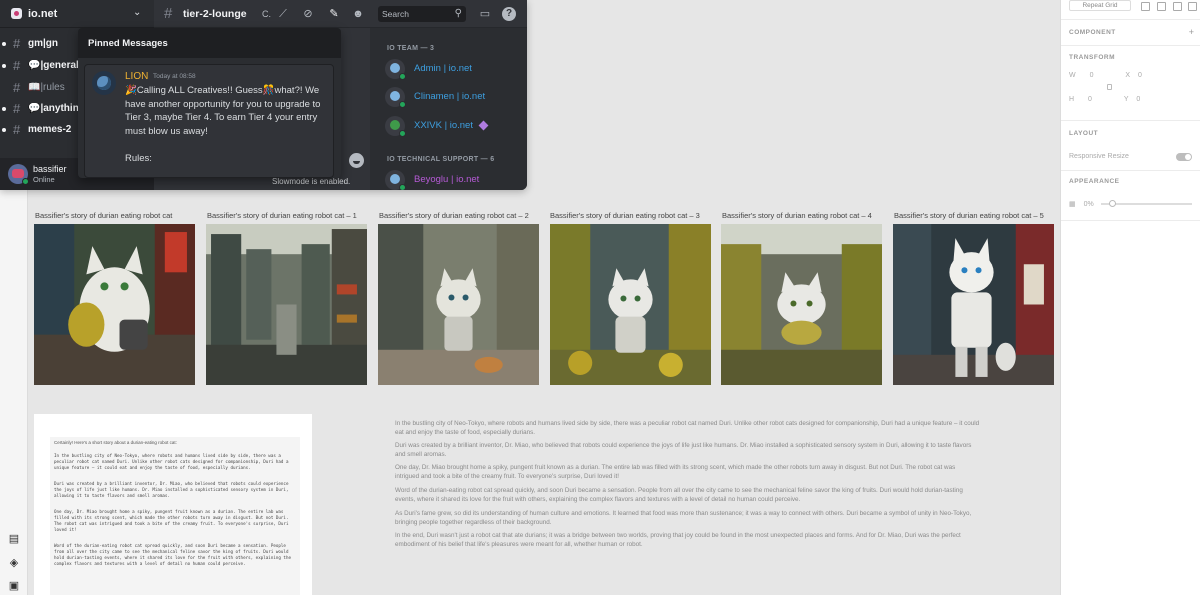 Image resolution: width=1200 pixels, height=595 pixels. What do you see at coordinates (334, 14) in the screenshot?
I see `pinned-messages-icon: ✎` at bounding box center [334, 14].